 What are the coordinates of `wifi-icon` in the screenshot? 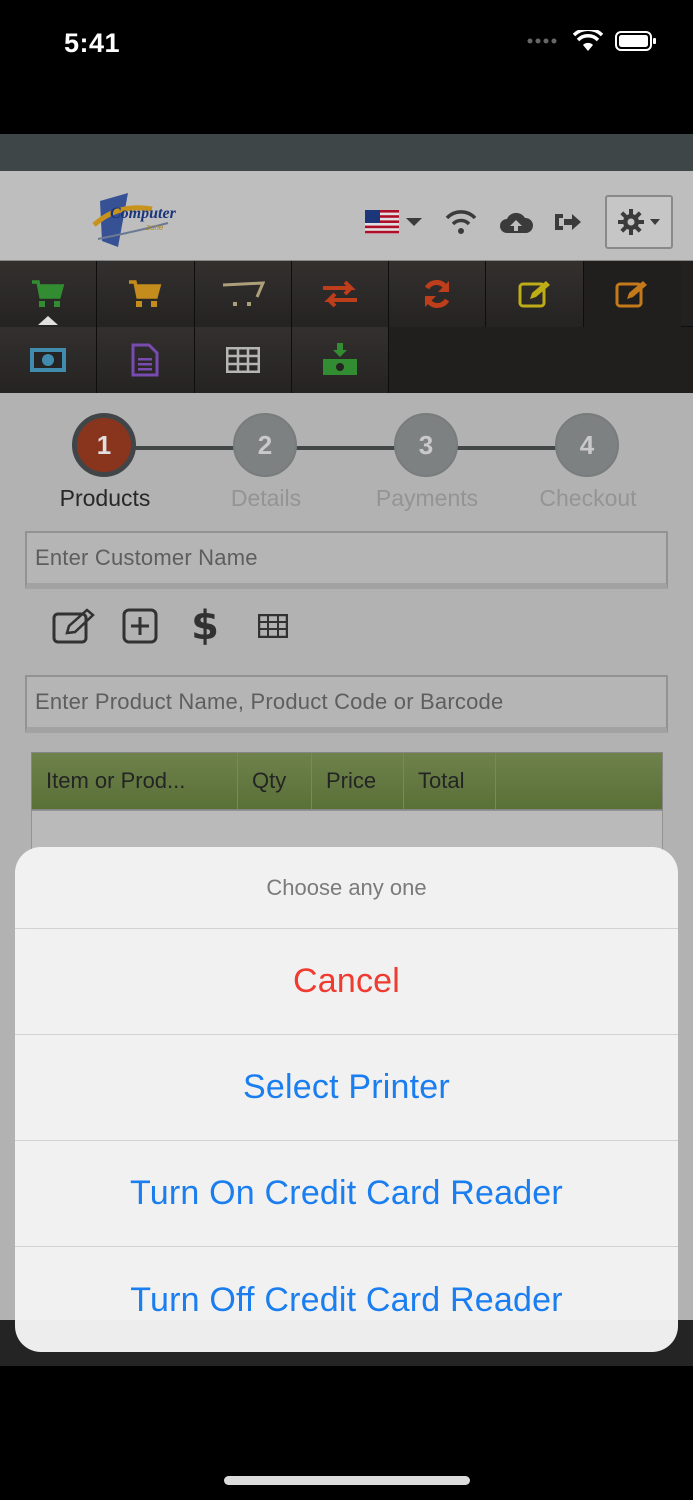 It's located at (588, 40).